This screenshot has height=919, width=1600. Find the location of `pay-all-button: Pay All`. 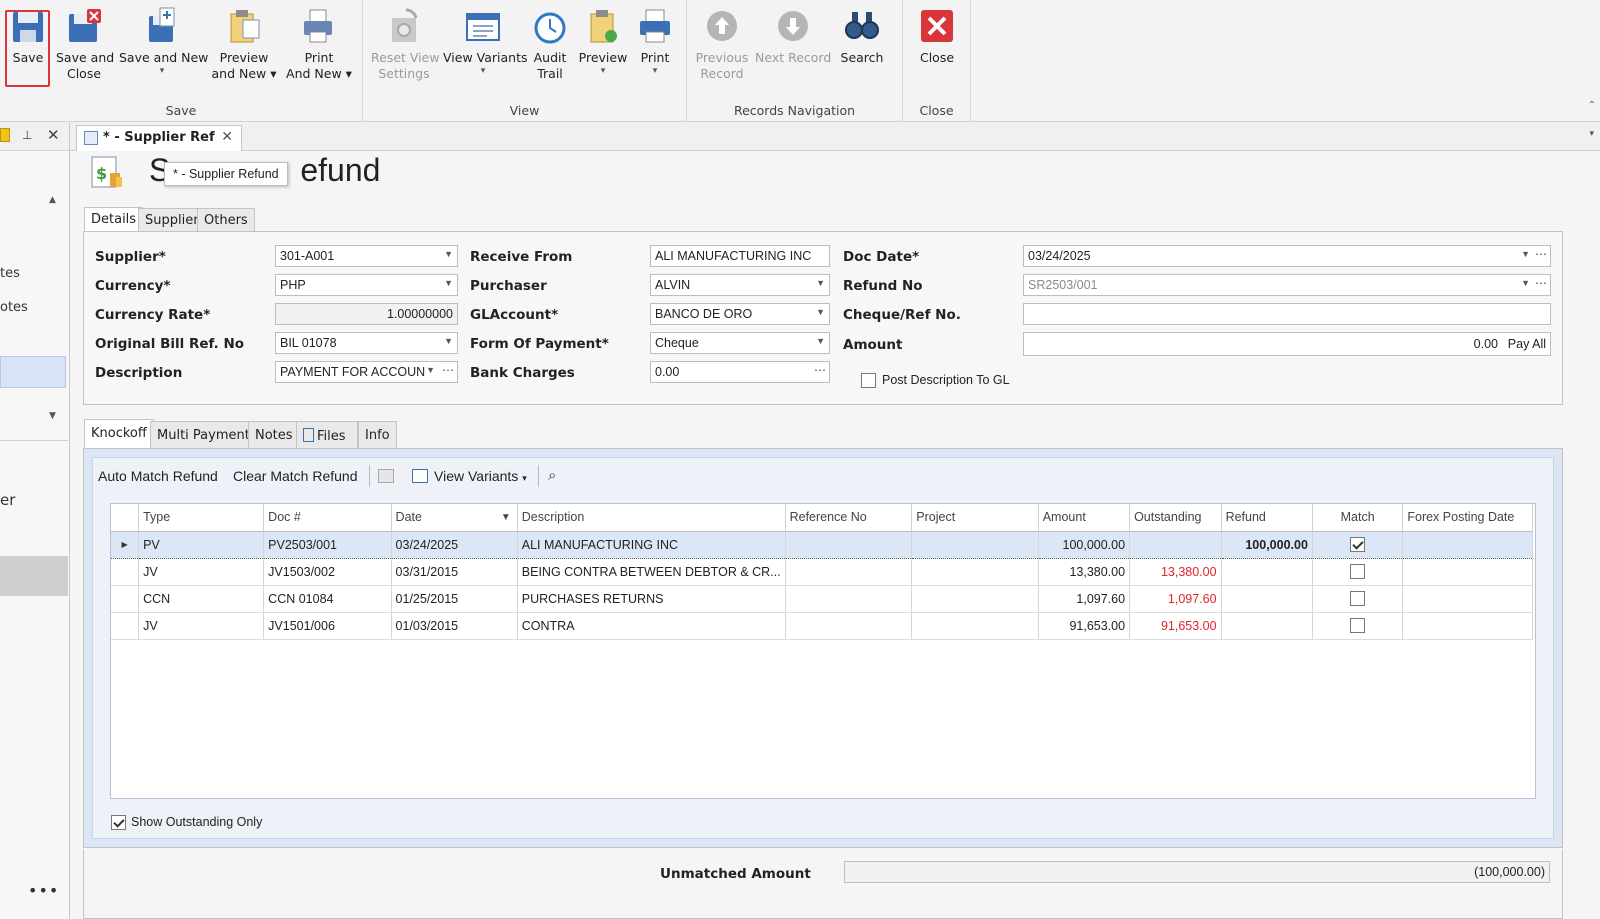

pay-all-button: Pay All is located at coordinates (1527, 344).